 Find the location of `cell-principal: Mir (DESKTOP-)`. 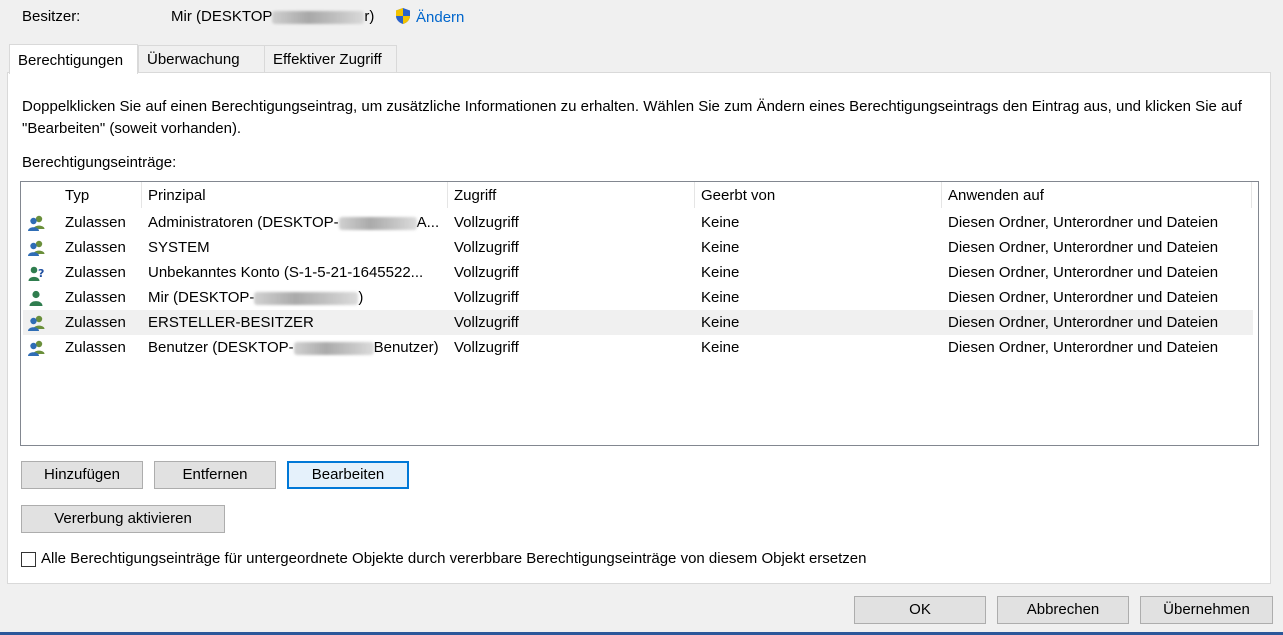

cell-principal: Mir (DESKTOP-) is located at coordinates (298, 297).